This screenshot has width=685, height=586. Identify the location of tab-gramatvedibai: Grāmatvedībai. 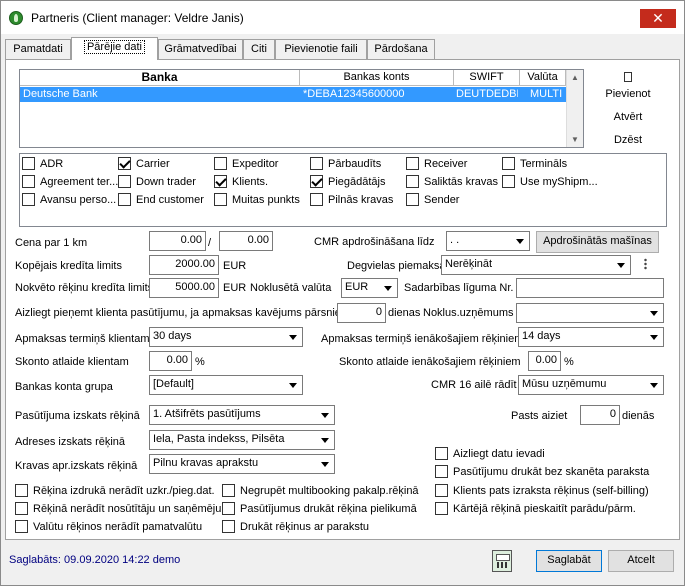
(200, 49).